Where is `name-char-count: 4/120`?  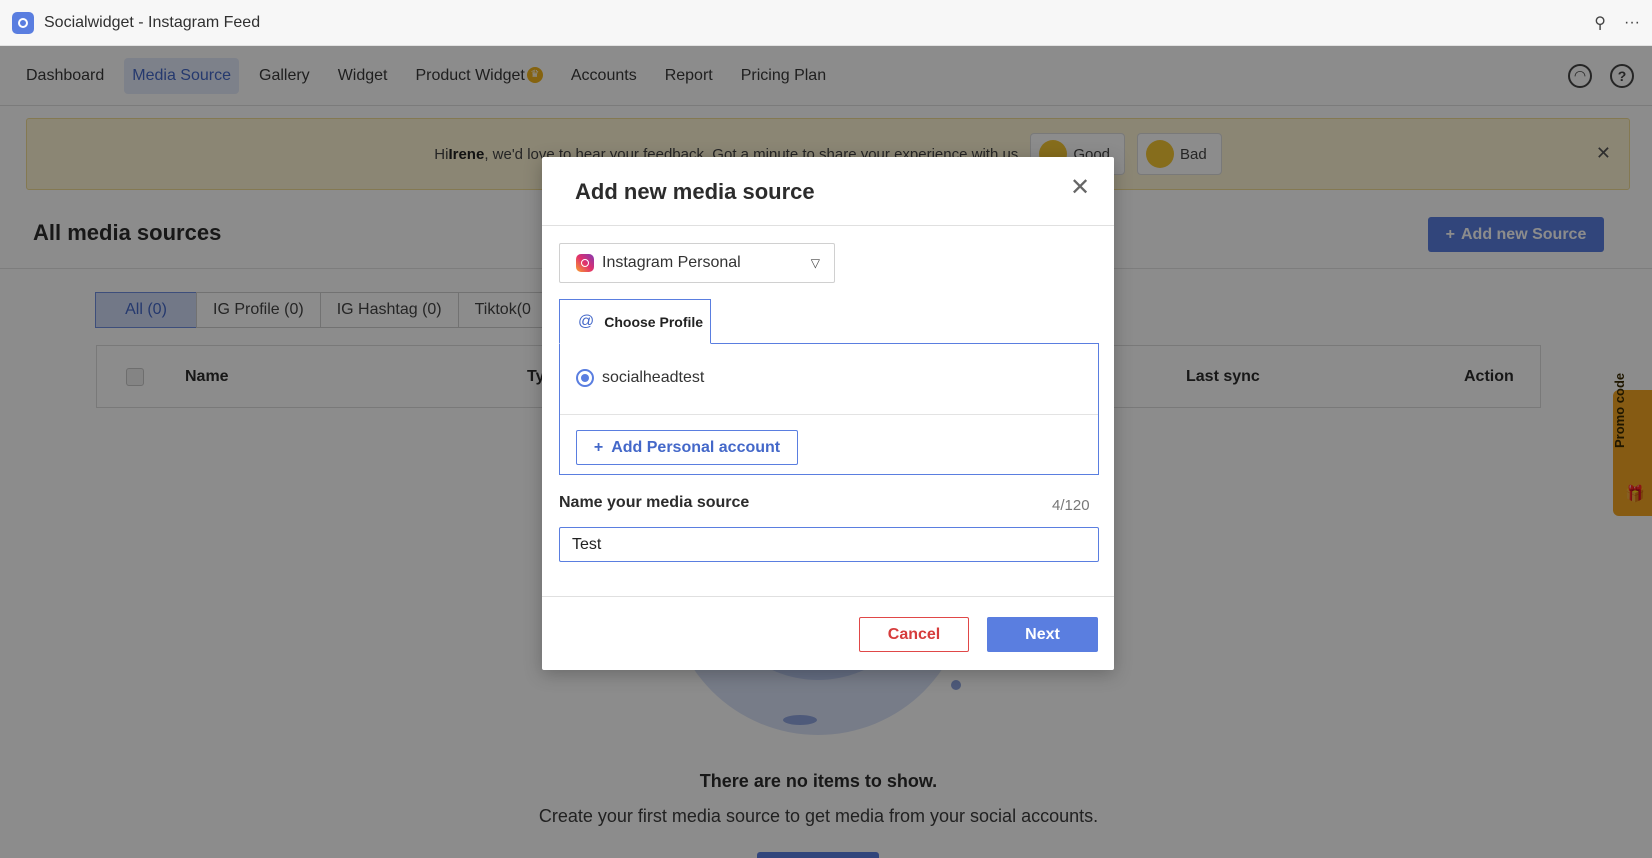 name-char-count: 4/120 is located at coordinates (1071, 505).